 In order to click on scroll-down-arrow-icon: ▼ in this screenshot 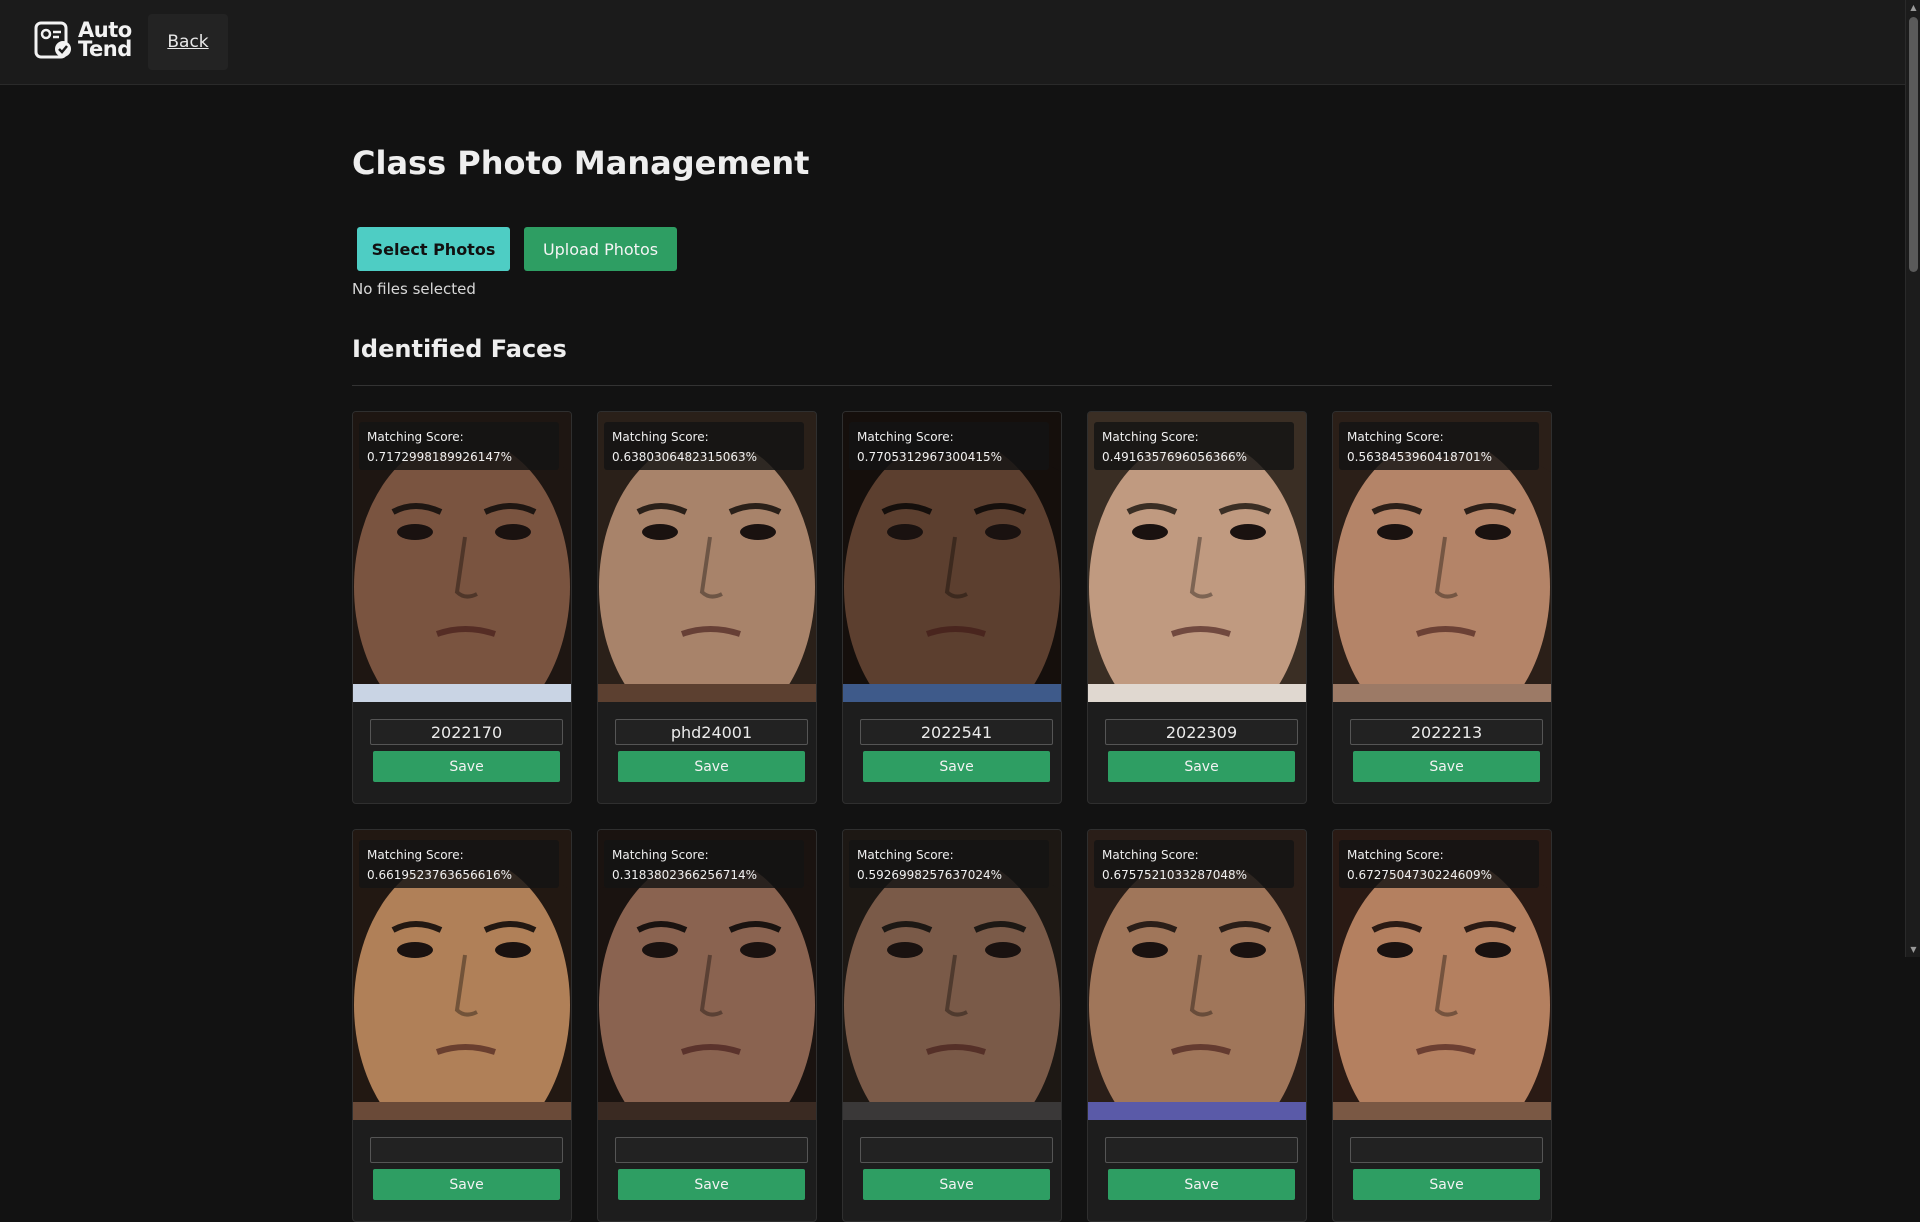, I will do `click(1913, 949)`.